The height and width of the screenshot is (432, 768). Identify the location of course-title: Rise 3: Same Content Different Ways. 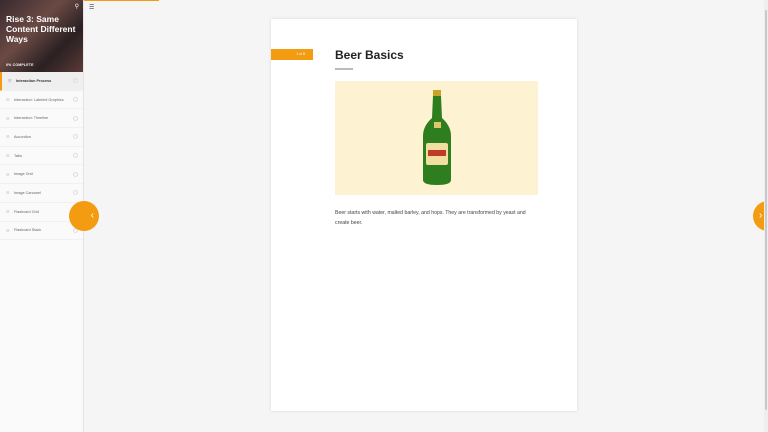
(41, 29).